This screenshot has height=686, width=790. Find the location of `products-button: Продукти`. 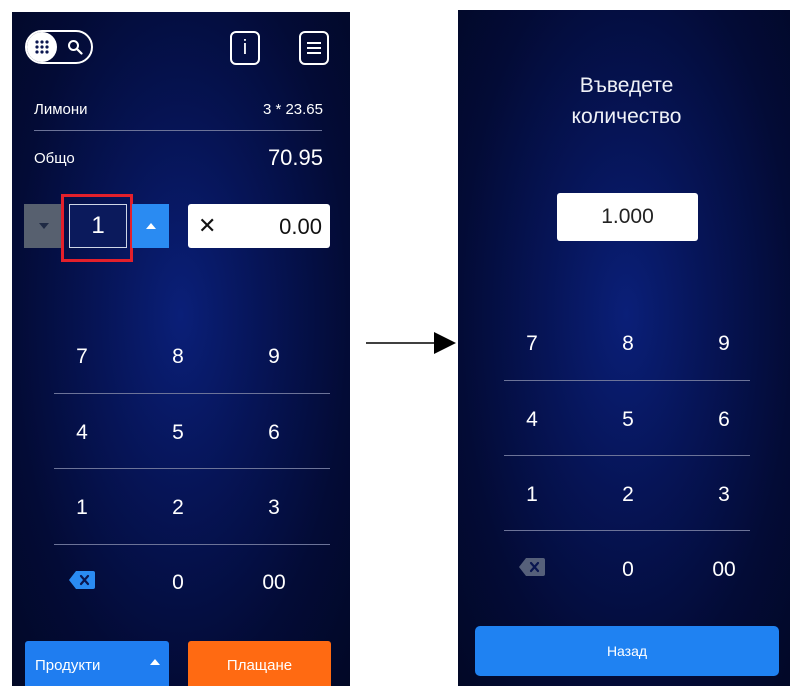

products-button: Продукти is located at coordinates (97, 663).